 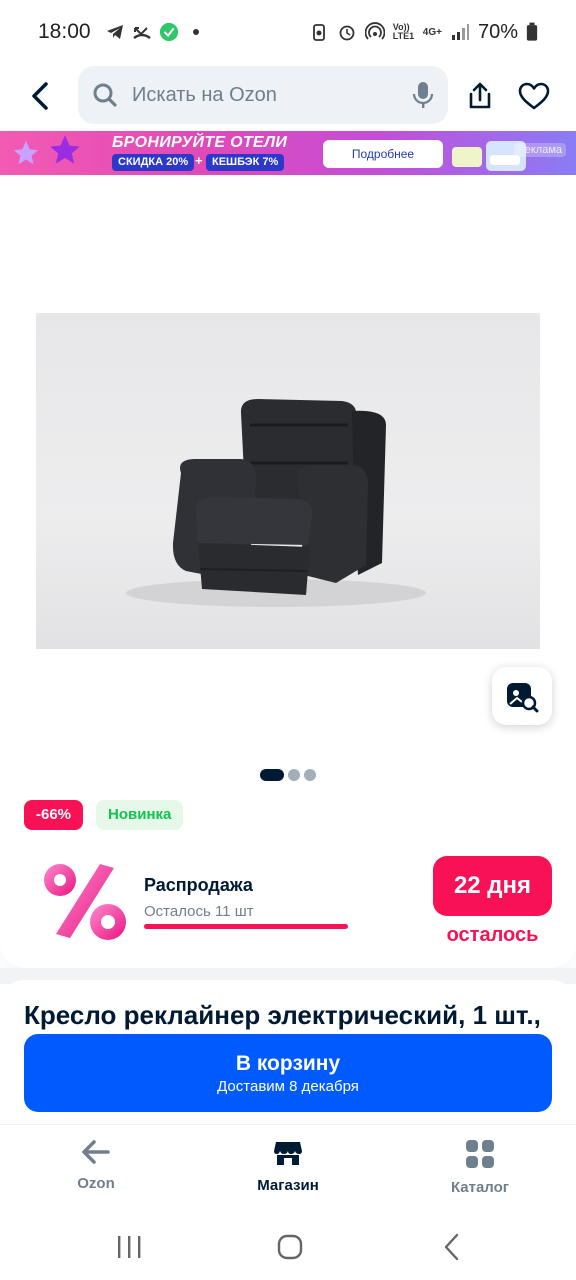 I want to click on gallery-pager, so click(x=288, y=775).